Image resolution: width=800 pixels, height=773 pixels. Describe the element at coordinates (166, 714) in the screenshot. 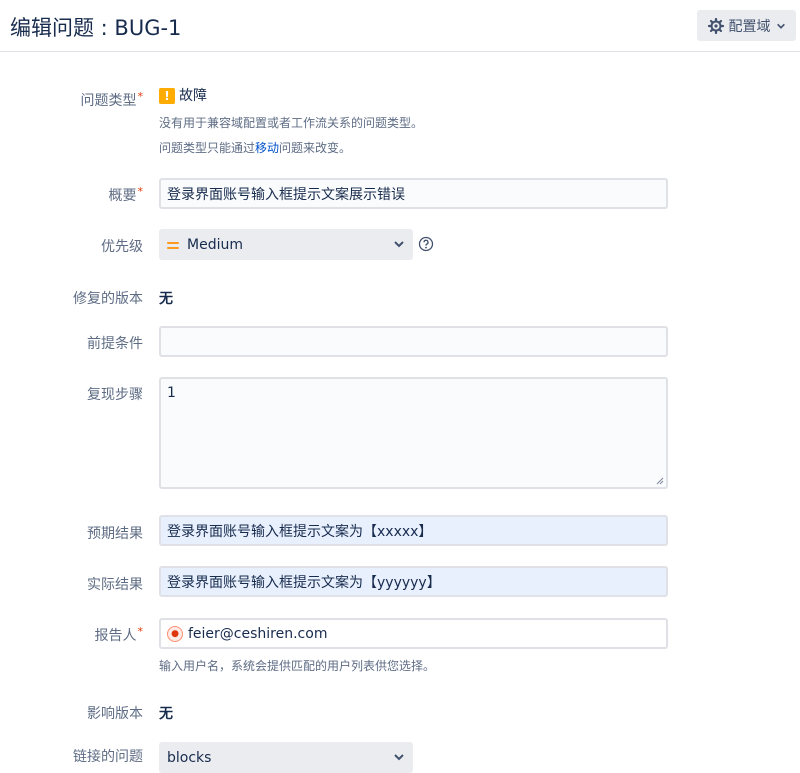

I see `affects-version-value: 无` at that location.